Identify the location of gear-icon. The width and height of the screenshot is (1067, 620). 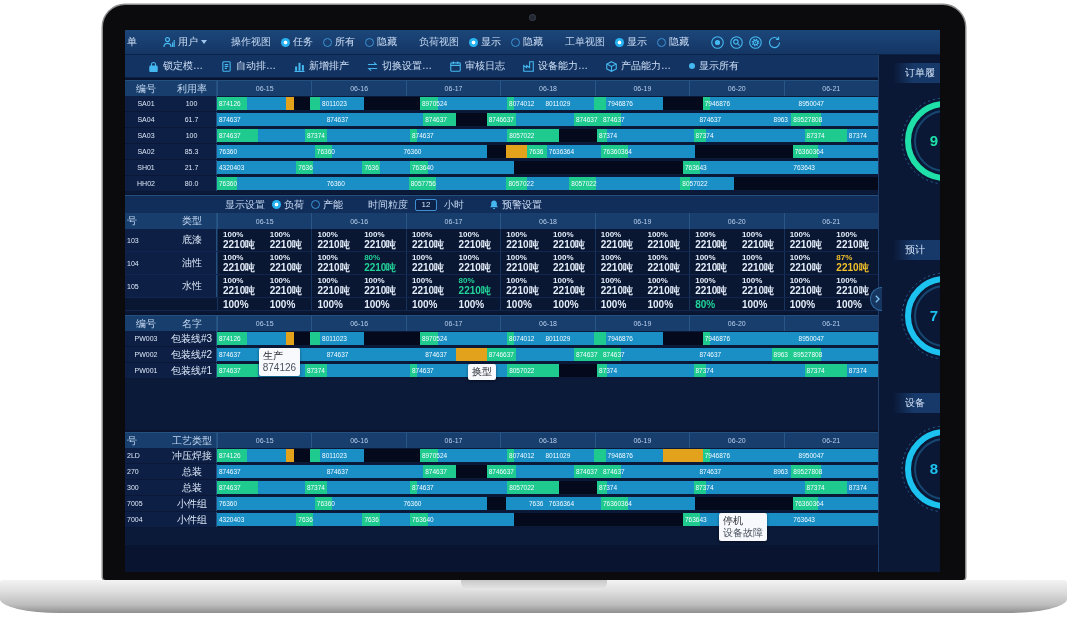
(755, 42).